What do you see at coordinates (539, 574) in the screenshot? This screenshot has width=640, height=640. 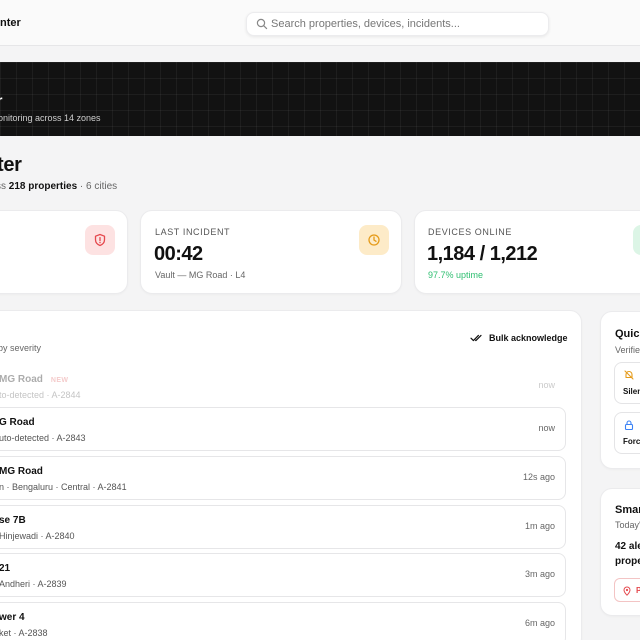 I see `incident-time: 3m ago` at bounding box center [539, 574].